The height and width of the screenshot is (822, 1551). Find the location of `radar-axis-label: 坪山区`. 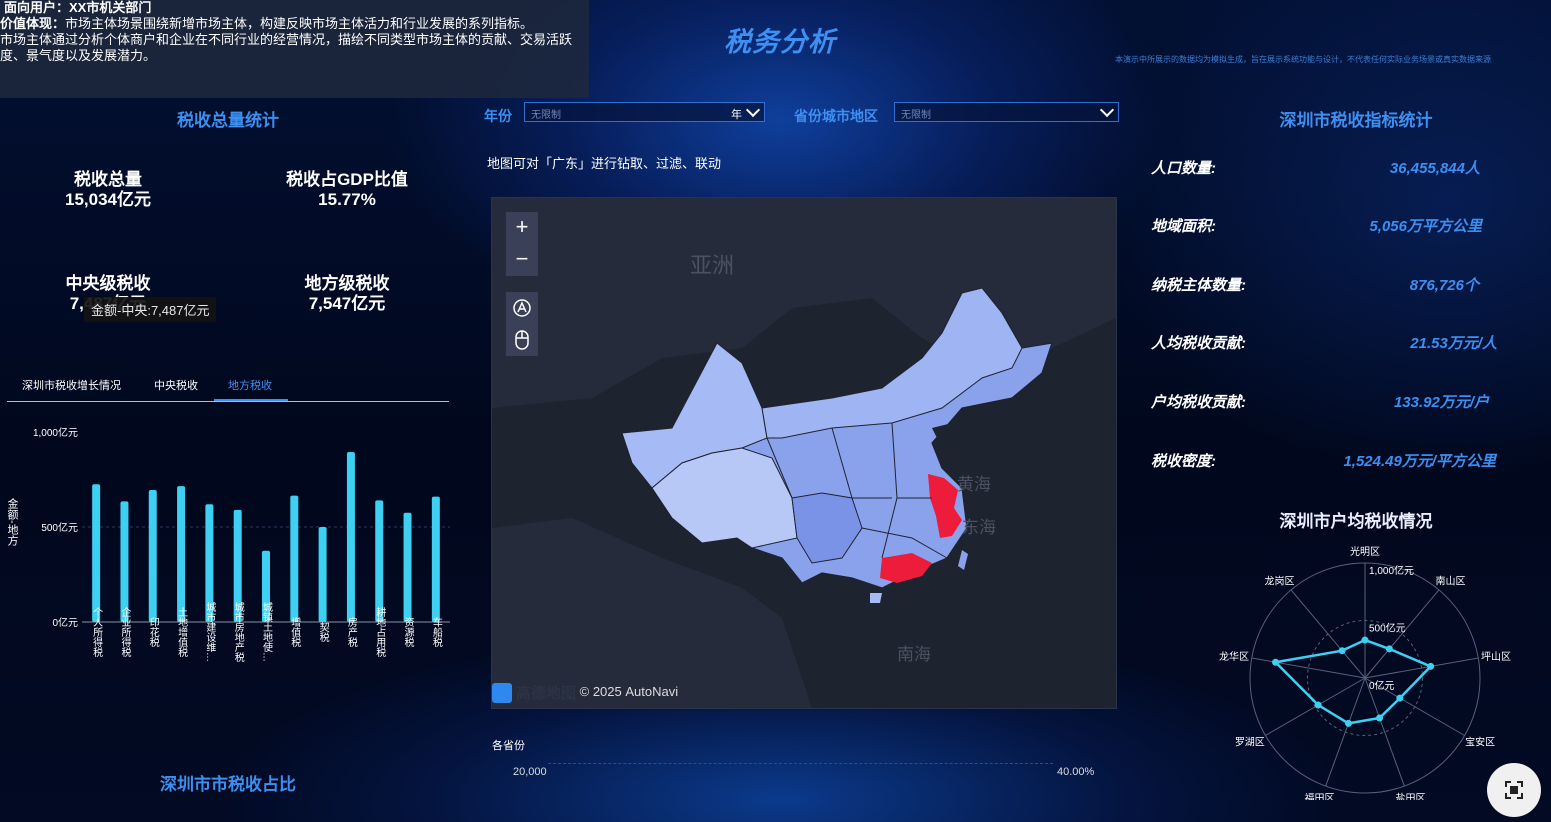

radar-axis-label: 坪山区 is located at coordinates (1496, 656).